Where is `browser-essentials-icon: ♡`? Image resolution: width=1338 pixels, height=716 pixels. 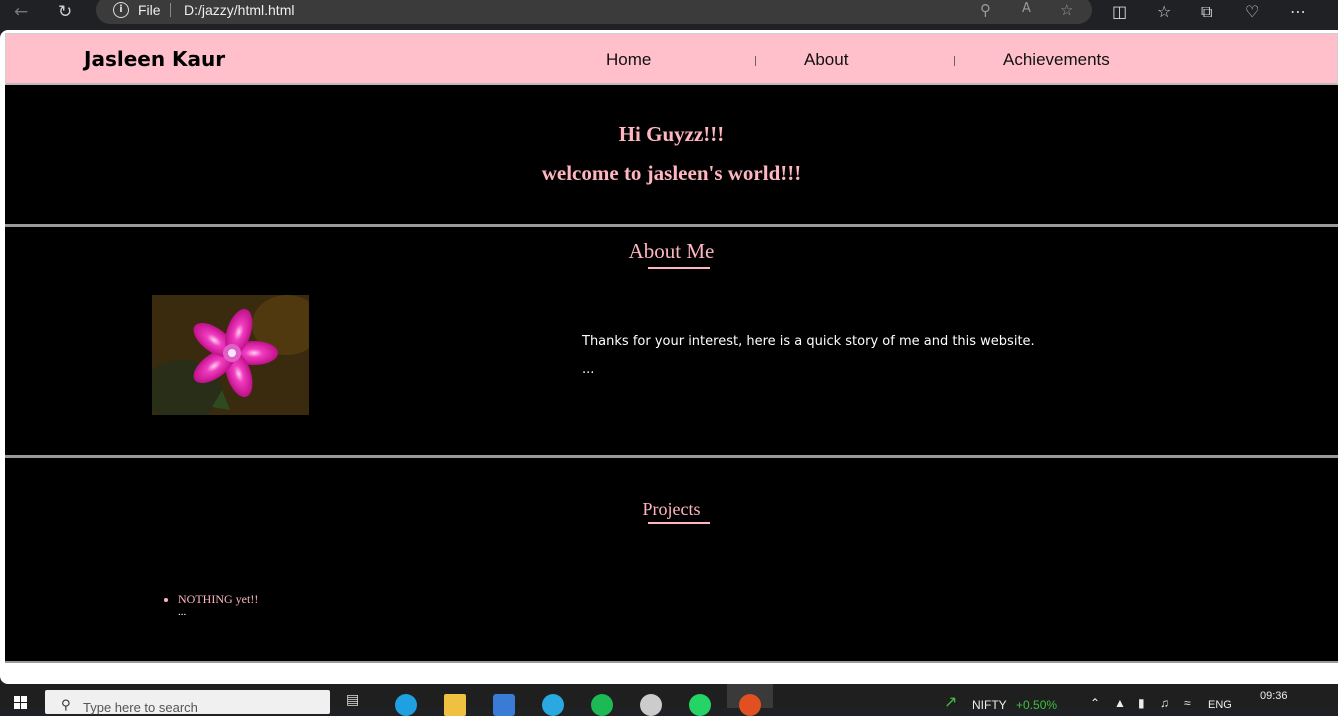 browser-essentials-icon: ♡ is located at coordinates (1252, 11).